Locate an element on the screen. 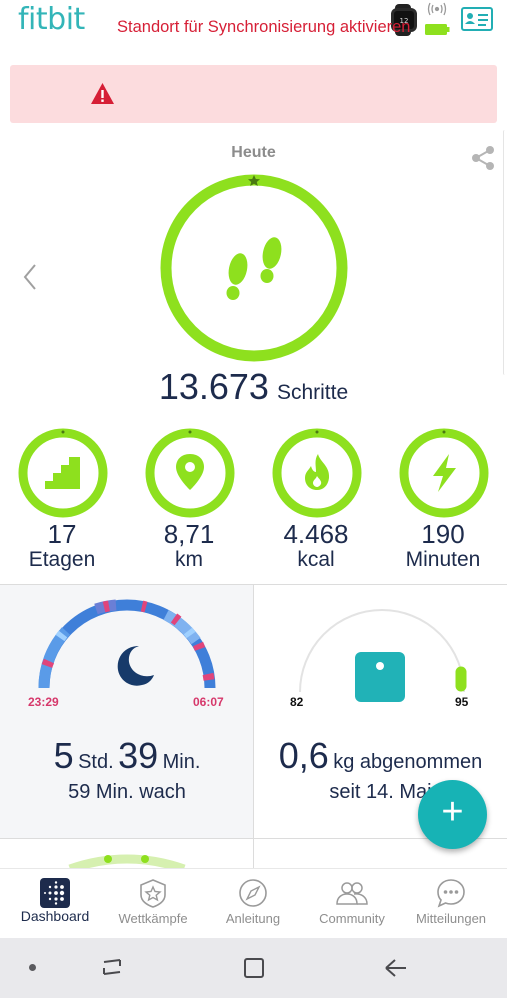  water-tile is located at coordinates (127, 853).